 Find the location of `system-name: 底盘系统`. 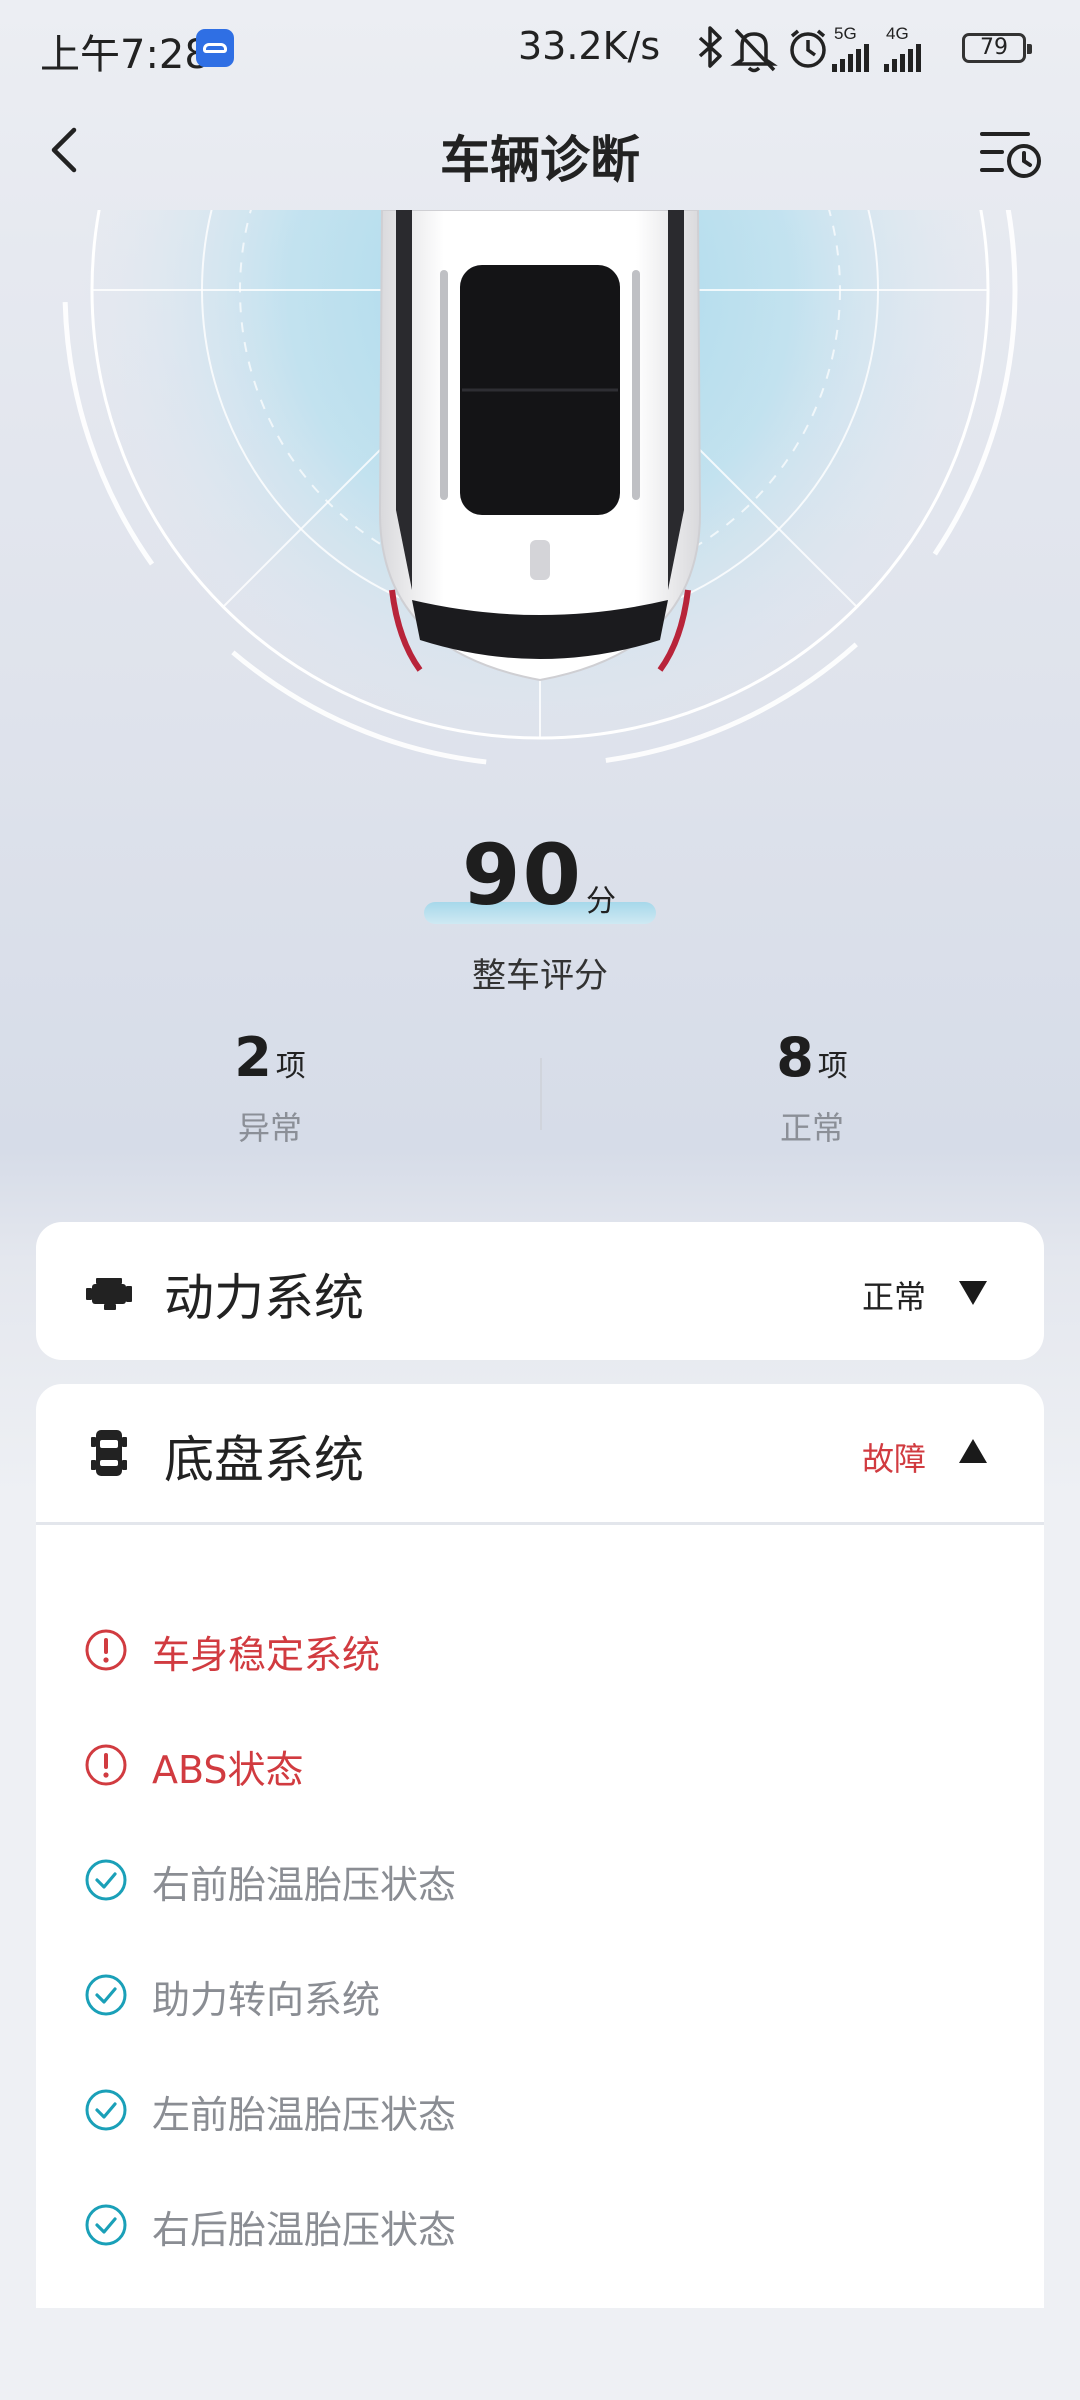

system-name: 底盘系统 is located at coordinates (264, 1460).